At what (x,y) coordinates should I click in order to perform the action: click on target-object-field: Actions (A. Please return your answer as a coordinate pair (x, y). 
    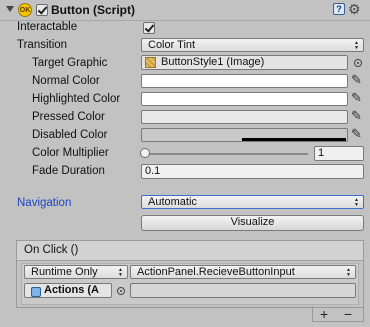
    Looking at the image, I should click on (68, 290).